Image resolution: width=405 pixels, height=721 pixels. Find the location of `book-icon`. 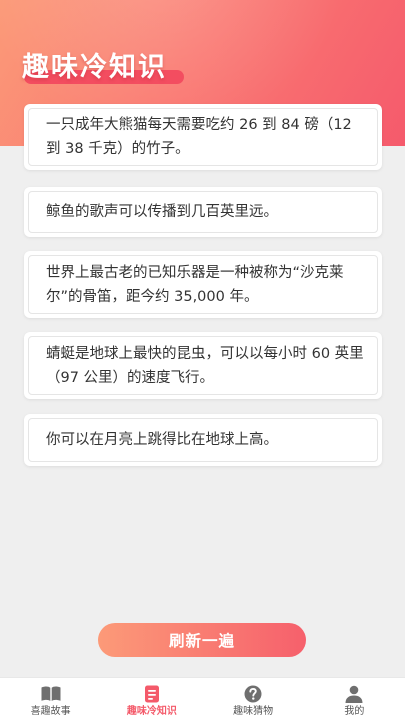

book-icon is located at coordinates (51, 694).